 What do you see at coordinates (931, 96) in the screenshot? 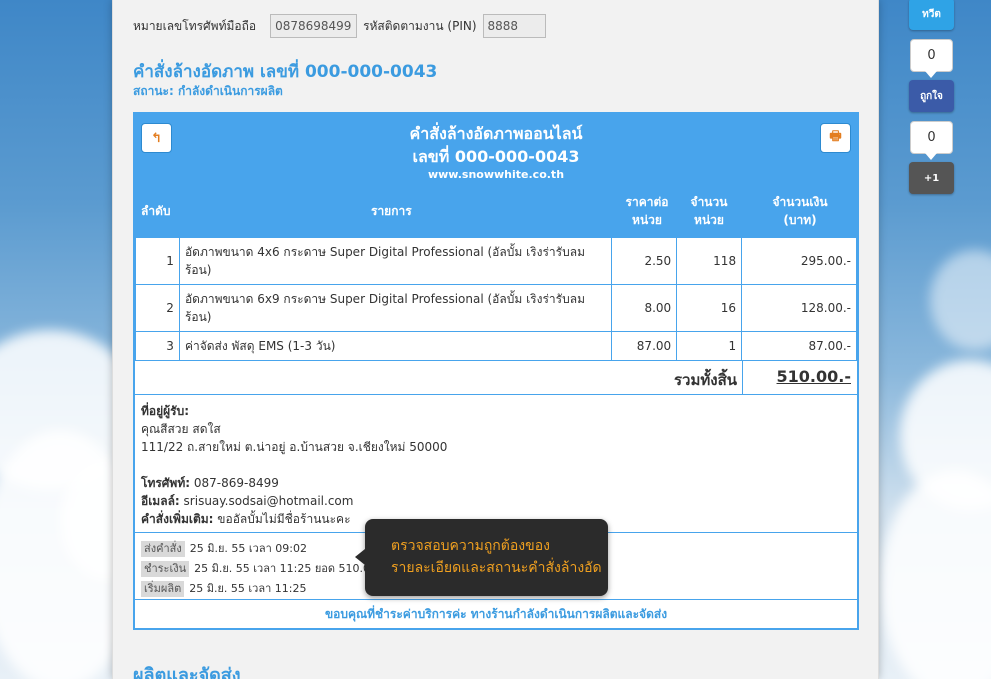
I see `like-button: ถูกใจ` at bounding box center [931, 96].